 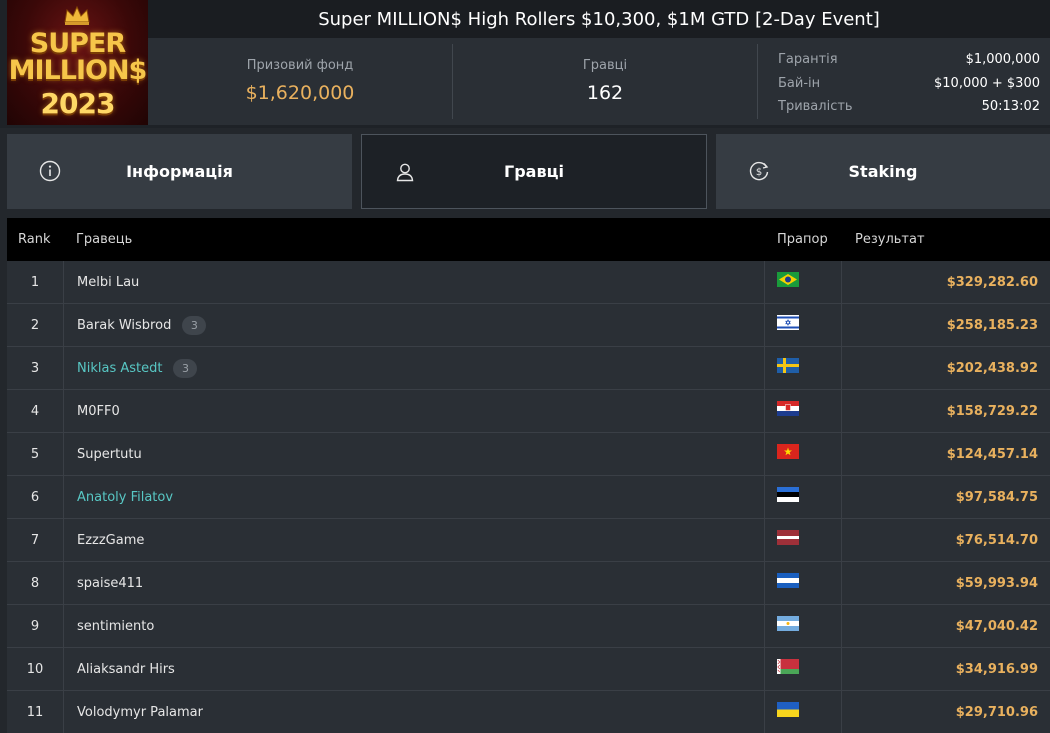 What do you see at coordinates (108, 282) in the screenshot?
I see `player-name: Melbi Lau` at bounding box center [108, 282].